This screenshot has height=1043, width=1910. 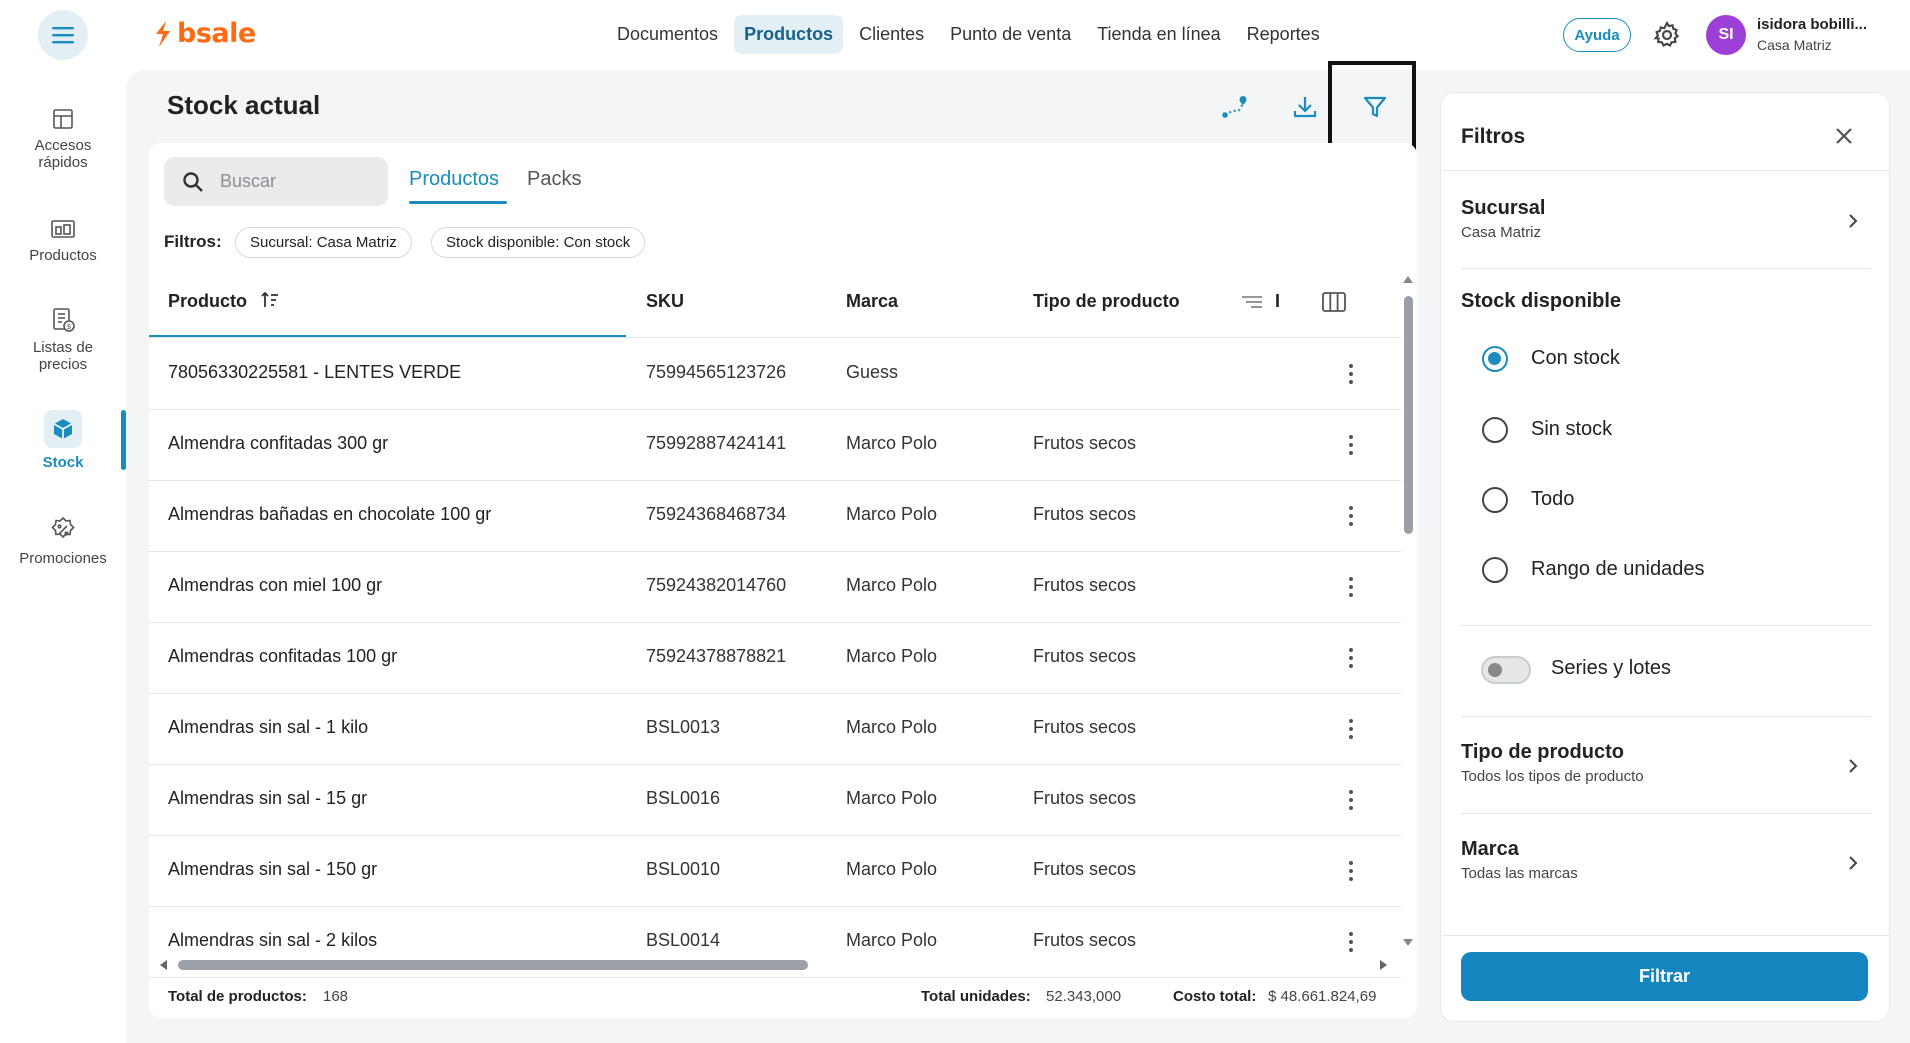 I want to click on header-divider, so click(x=775, y=337).